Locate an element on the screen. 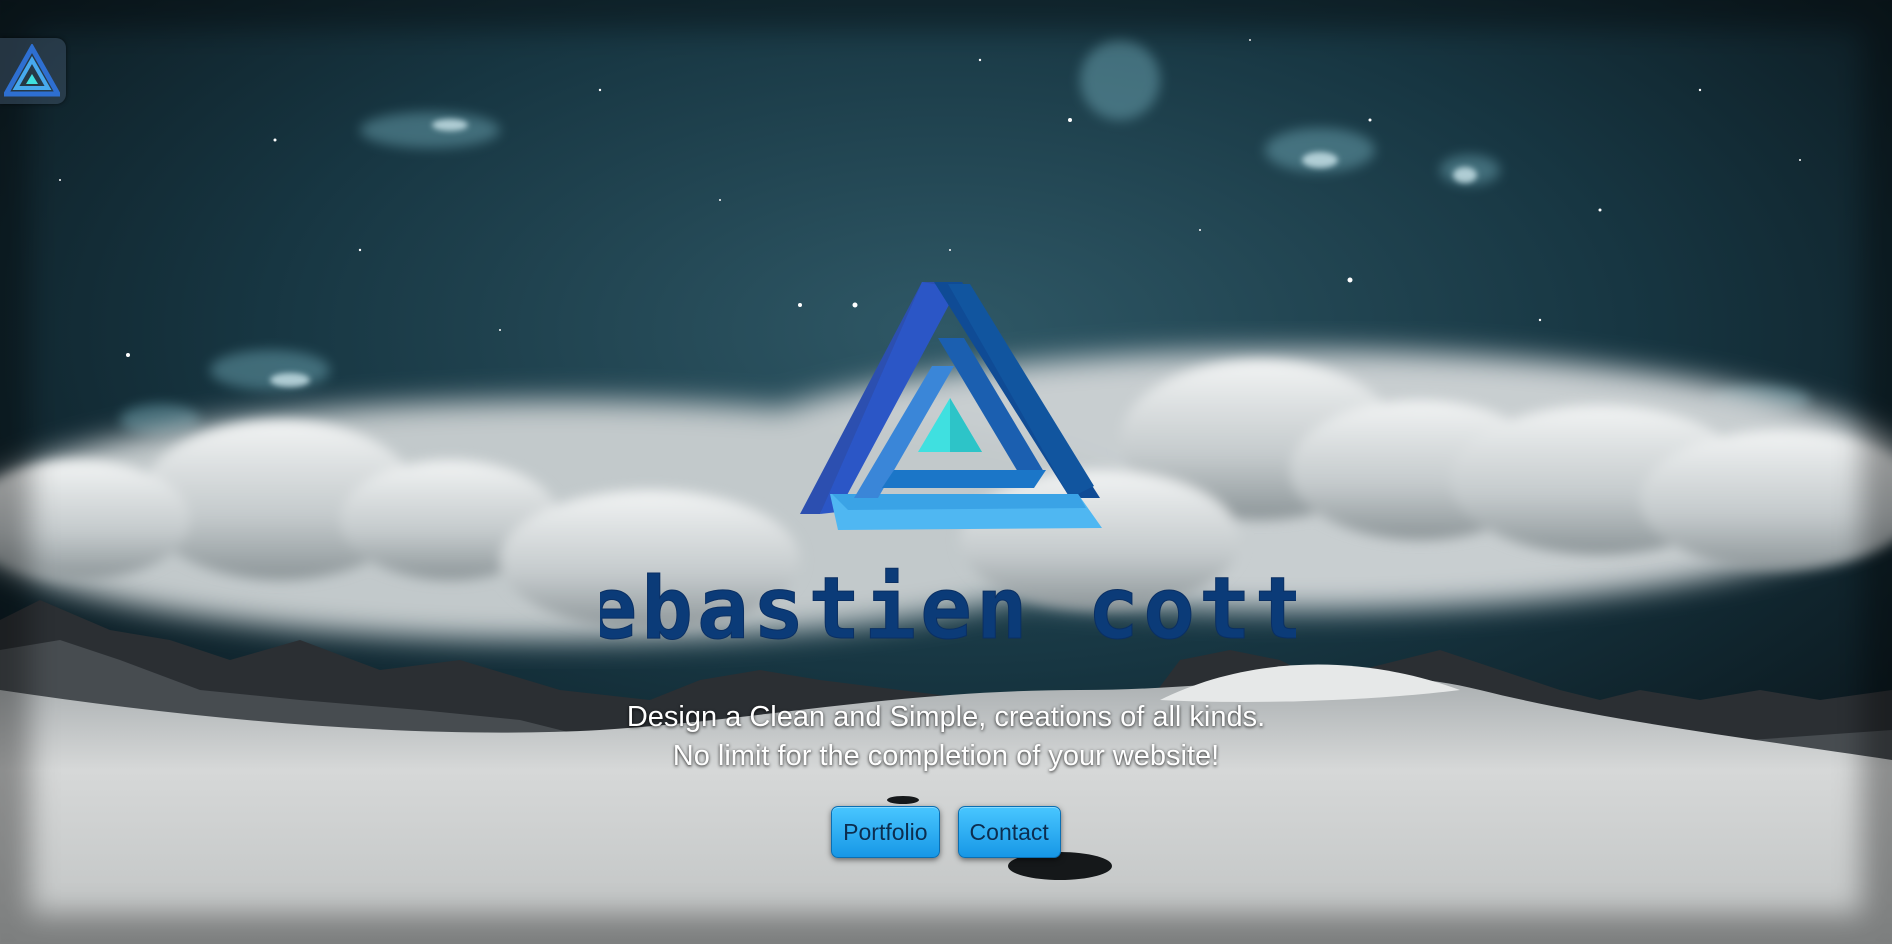 This screenshot has width=1892, height=944. svg-text: sebastien cotta is located at coordinates (948, 612).